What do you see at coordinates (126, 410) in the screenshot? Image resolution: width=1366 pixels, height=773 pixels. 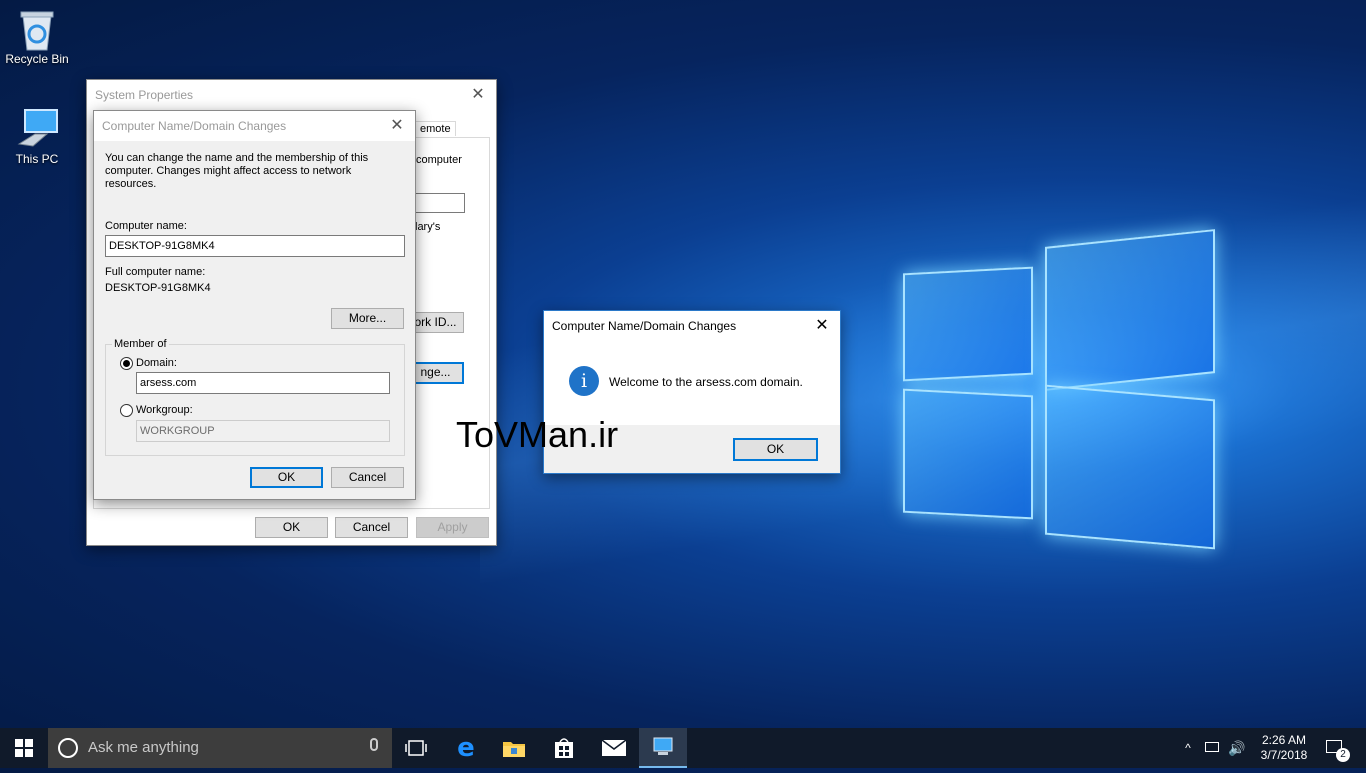 I see `workgroup-radio` at bounding box center [126, 410].